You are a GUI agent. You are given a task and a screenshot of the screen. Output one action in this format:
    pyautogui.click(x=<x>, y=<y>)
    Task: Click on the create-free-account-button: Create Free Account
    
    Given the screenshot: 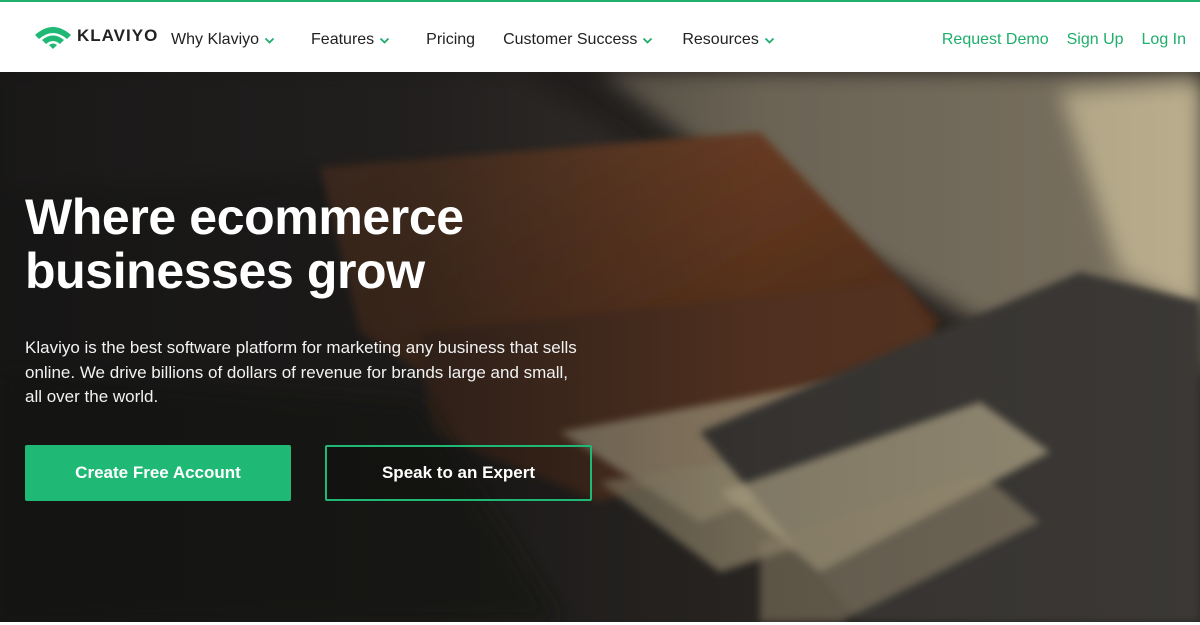 What is the action you would take?
    pyautogui.click(x=158, y=473)
    